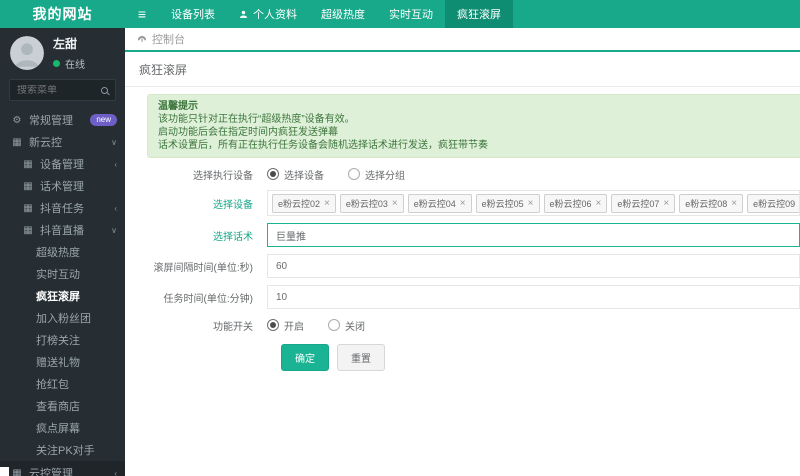 This screenshot has width=800, height=476. Describe the element at coordinates (711, 203) in the screenshot. I see `device-tag: e粉云控08 ×` at that location.